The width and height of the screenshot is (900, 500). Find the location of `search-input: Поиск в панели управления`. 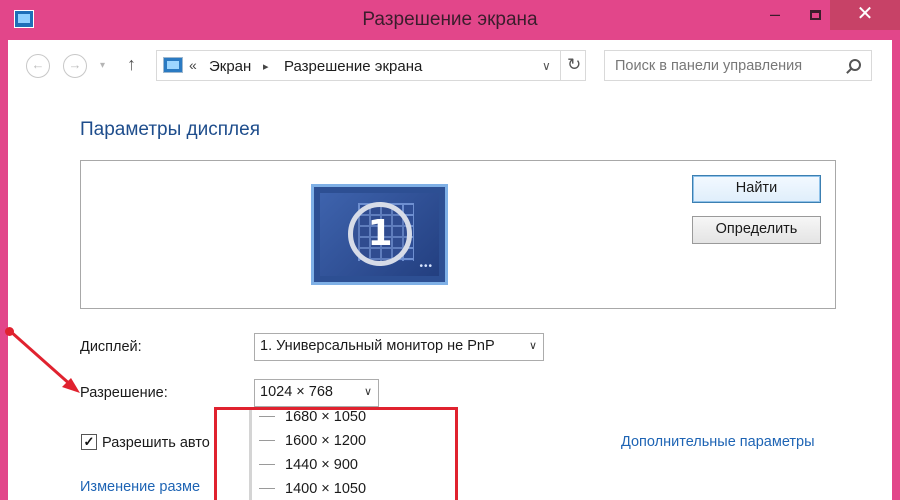

search-input: Поиск в панели управления is located at coordinates (738, 65).